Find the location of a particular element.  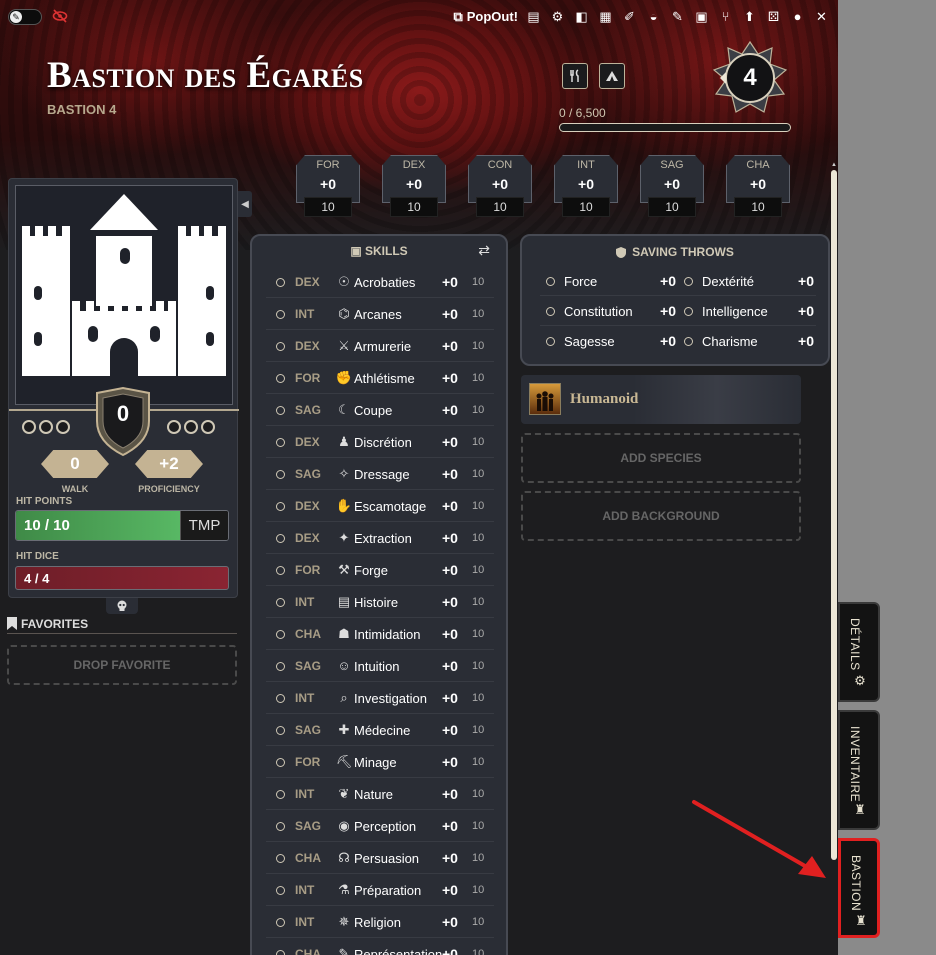

skill-name: Coupe is located at coordinates (373, 410).